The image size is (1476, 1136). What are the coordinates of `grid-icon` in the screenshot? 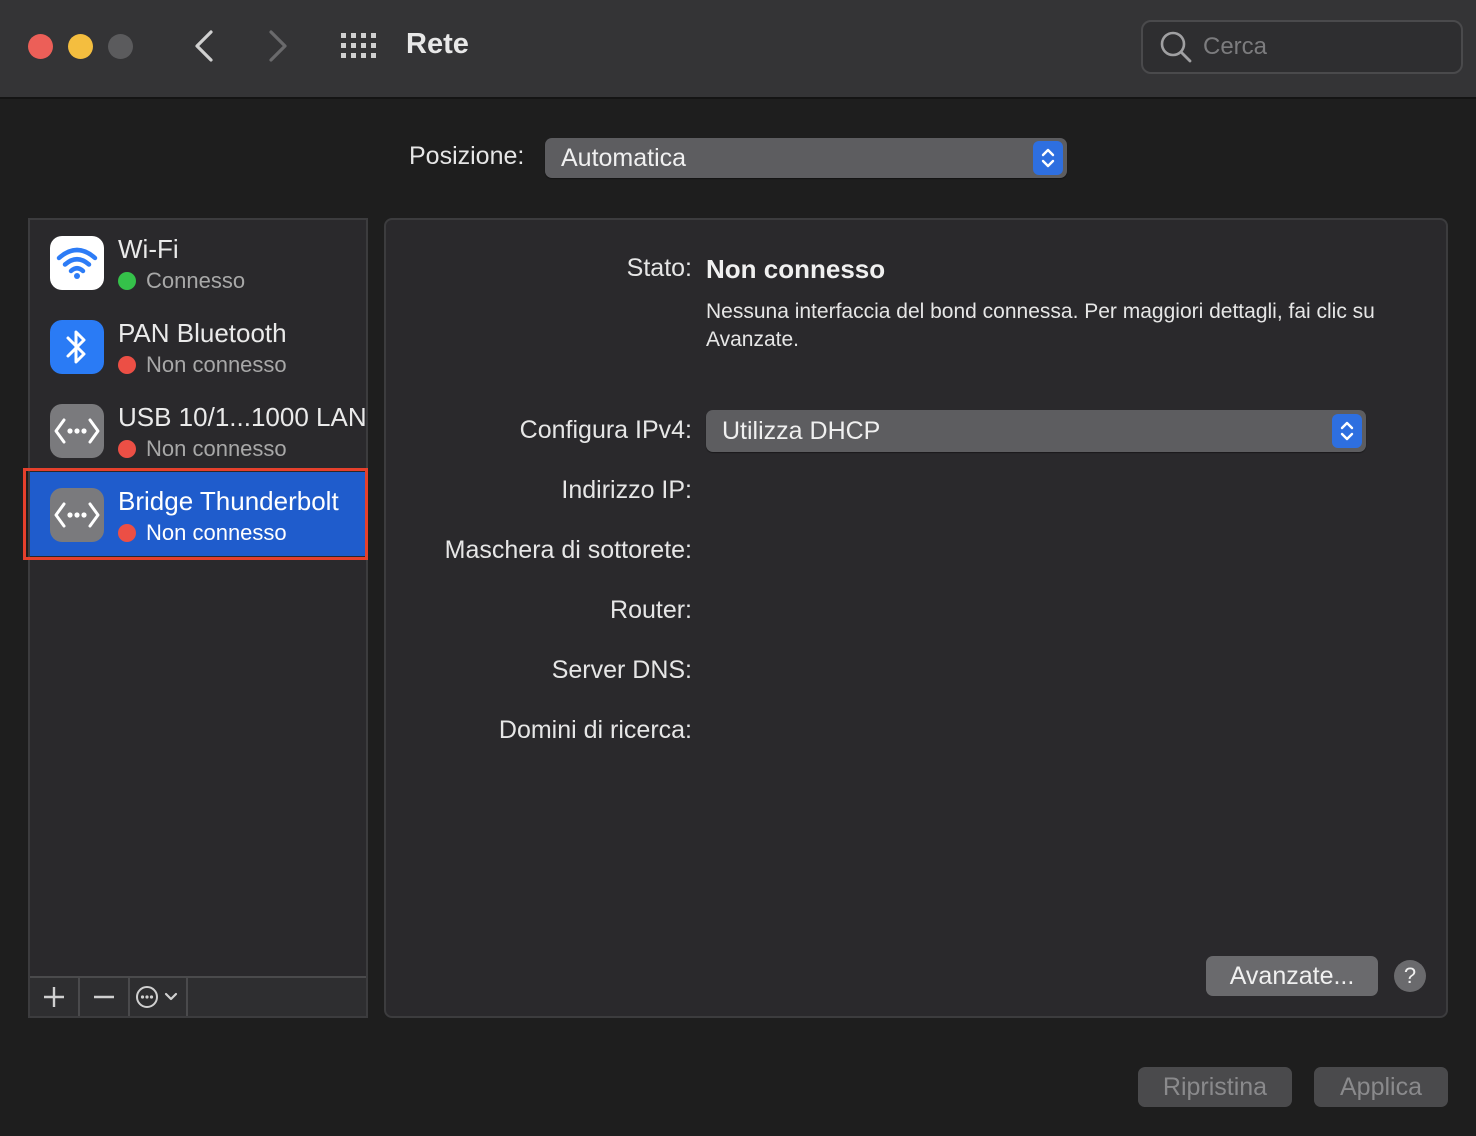 It's located at (358, 45).